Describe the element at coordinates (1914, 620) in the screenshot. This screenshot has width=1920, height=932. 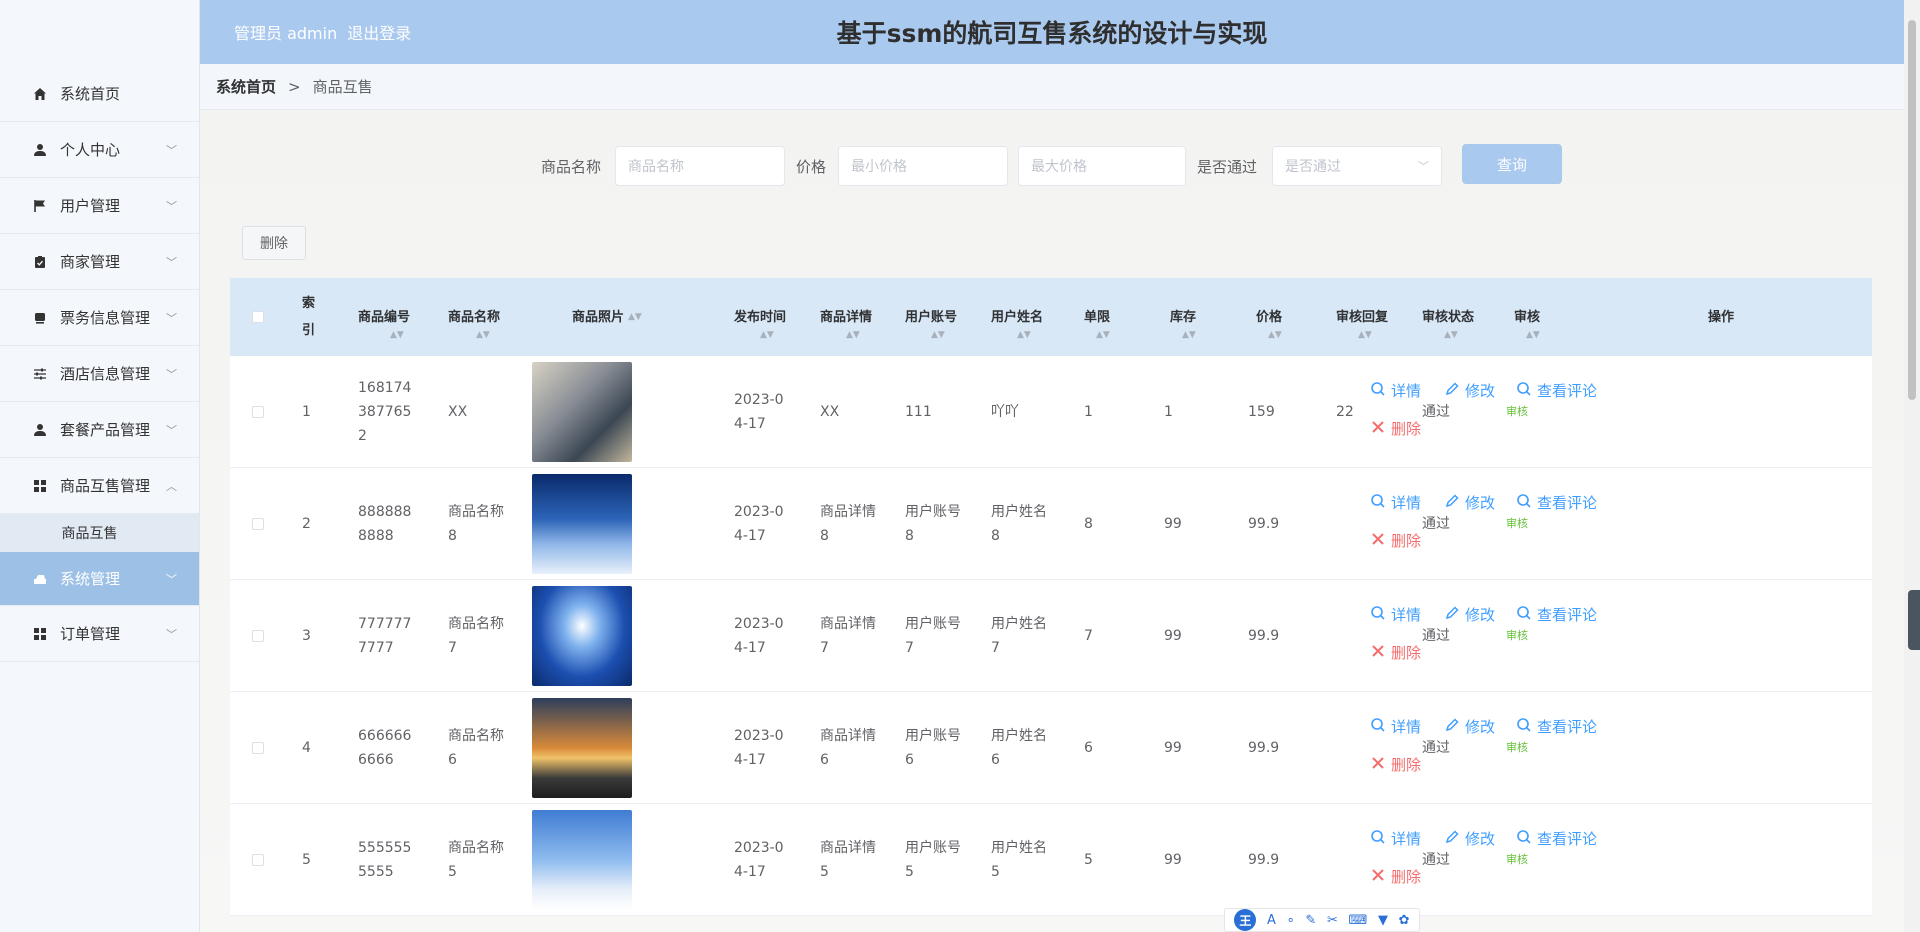
I see `side-widget` at that location.